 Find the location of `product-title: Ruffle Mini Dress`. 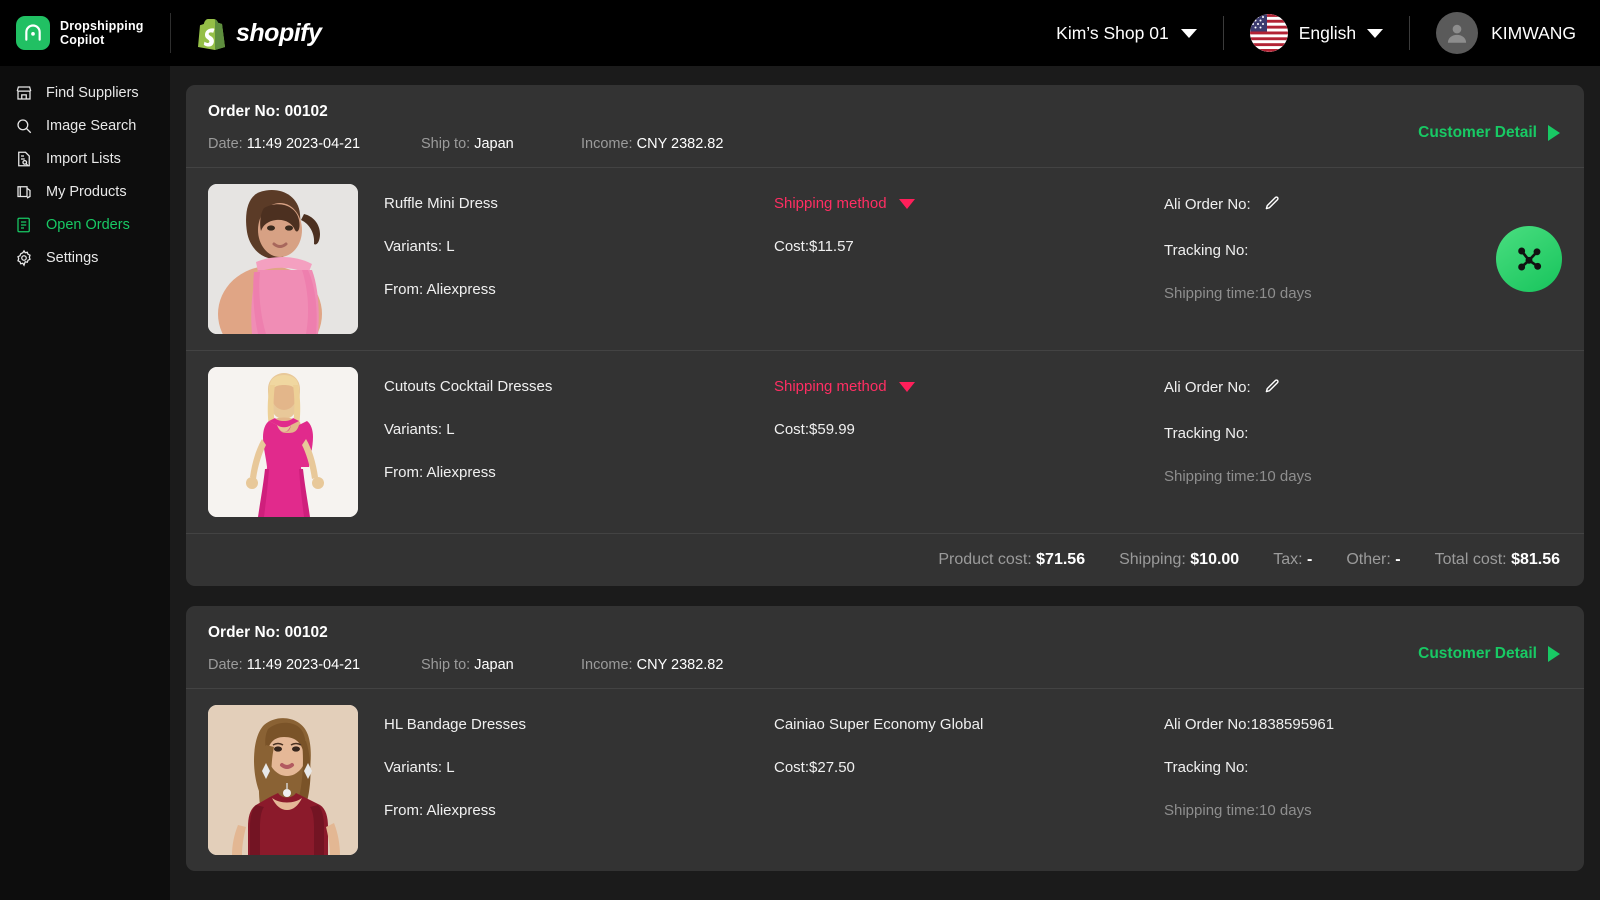

product-title: Ruffle Mini Dress is located at coordinates (441, 203).